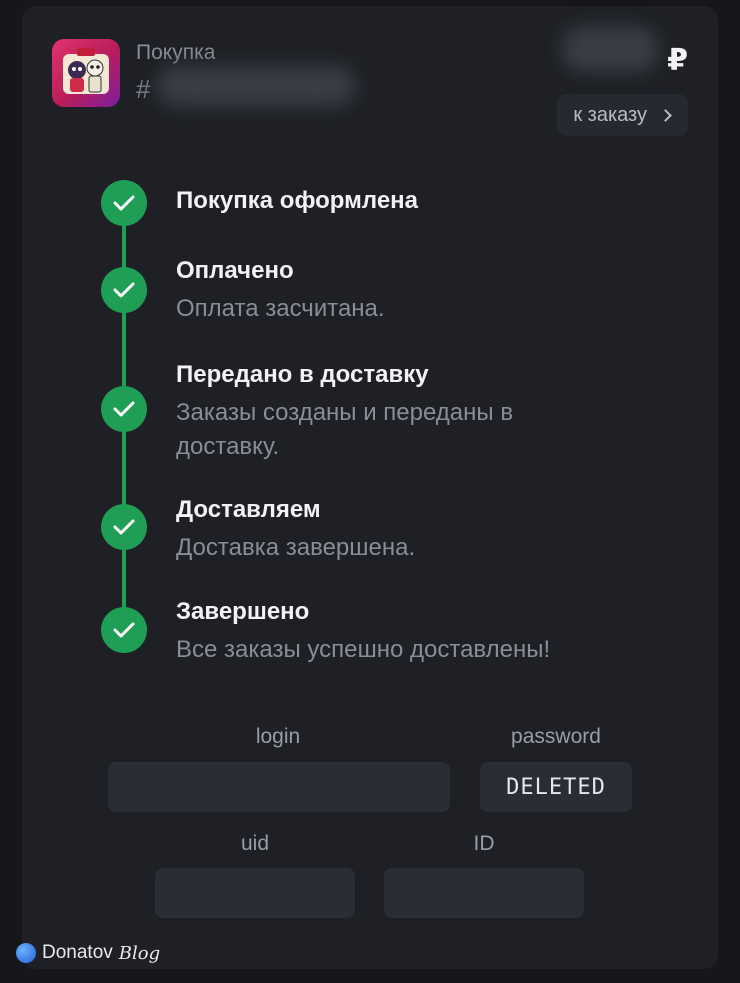  I want to click on order-number-prefix: #, so click(143, 89).